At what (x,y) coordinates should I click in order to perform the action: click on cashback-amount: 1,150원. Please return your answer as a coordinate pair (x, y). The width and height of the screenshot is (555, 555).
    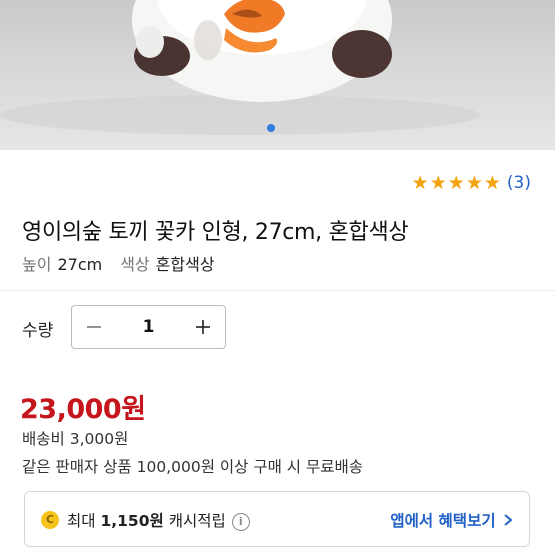
    Looking at the image, I should click on (132, 521).